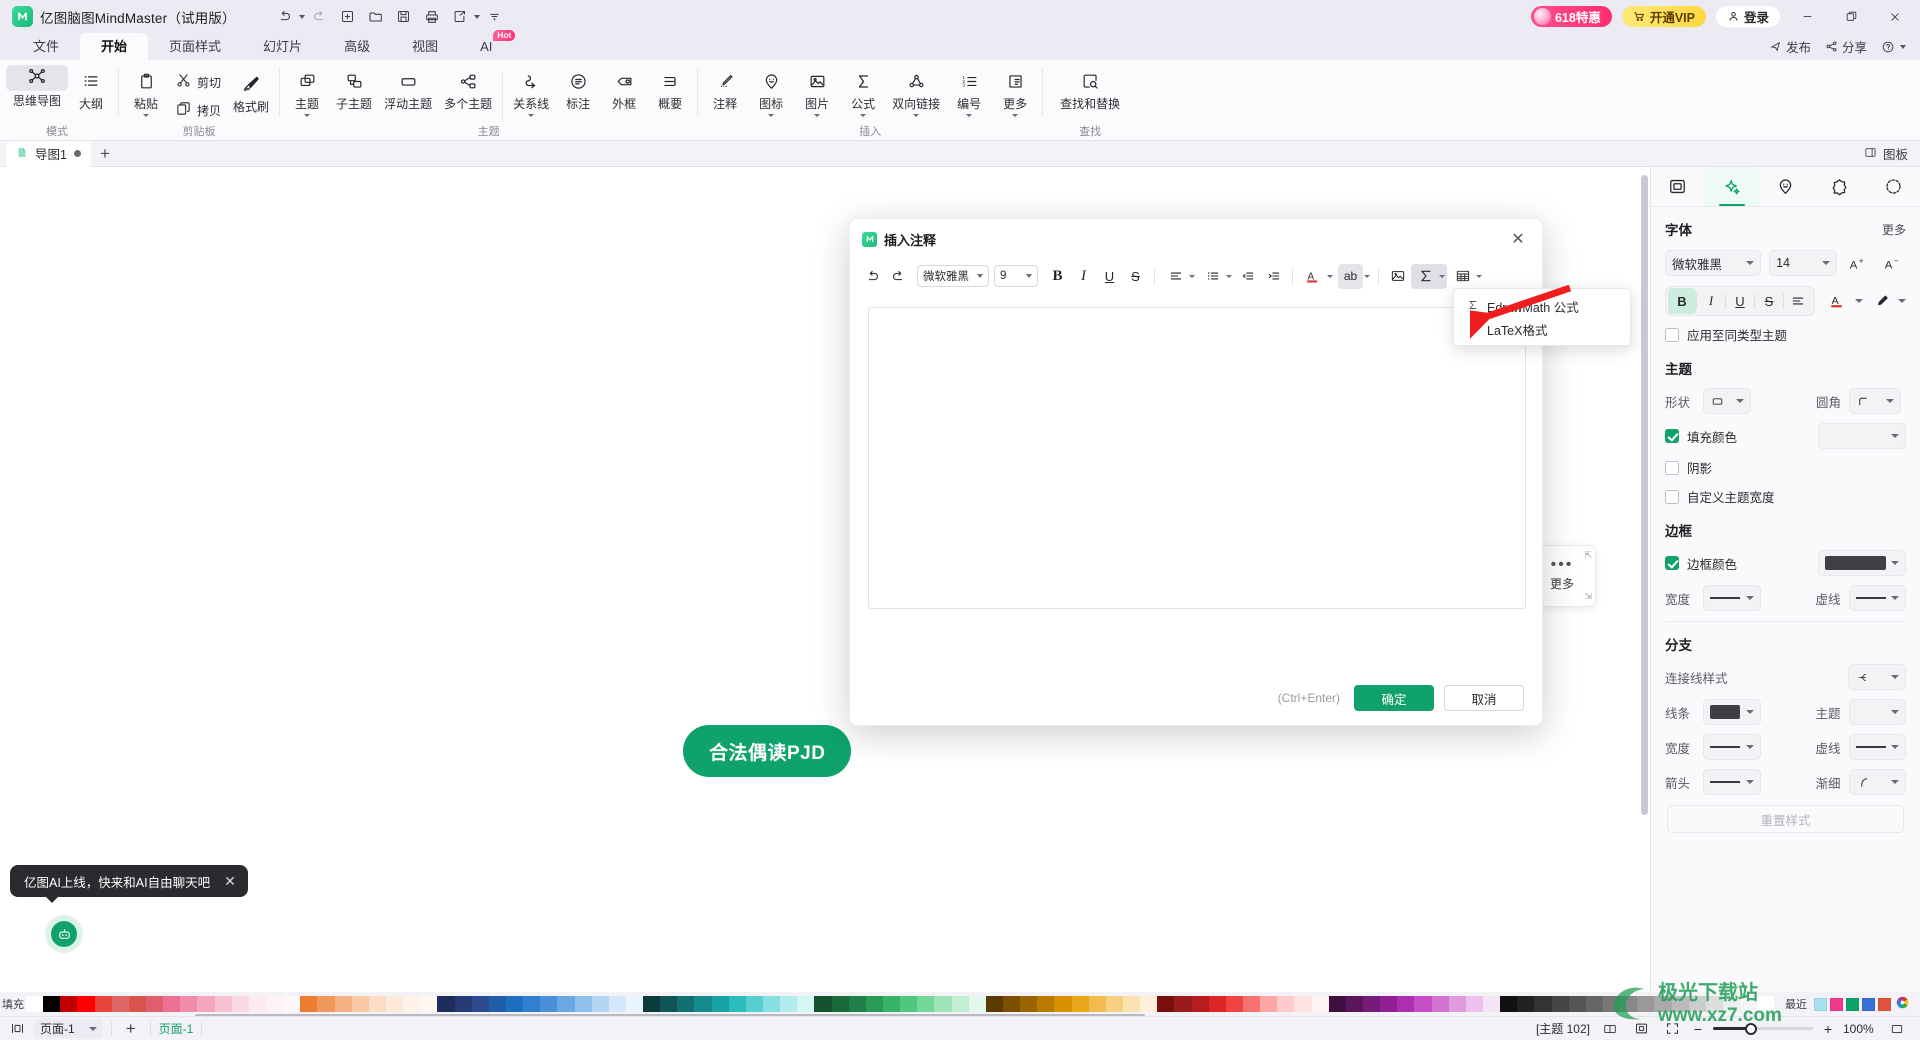  What do you see at coordinates (1484, 698) in the screenshot?
I see `dialog-cancel-button: 取消` at bounding box center [1484, 698].